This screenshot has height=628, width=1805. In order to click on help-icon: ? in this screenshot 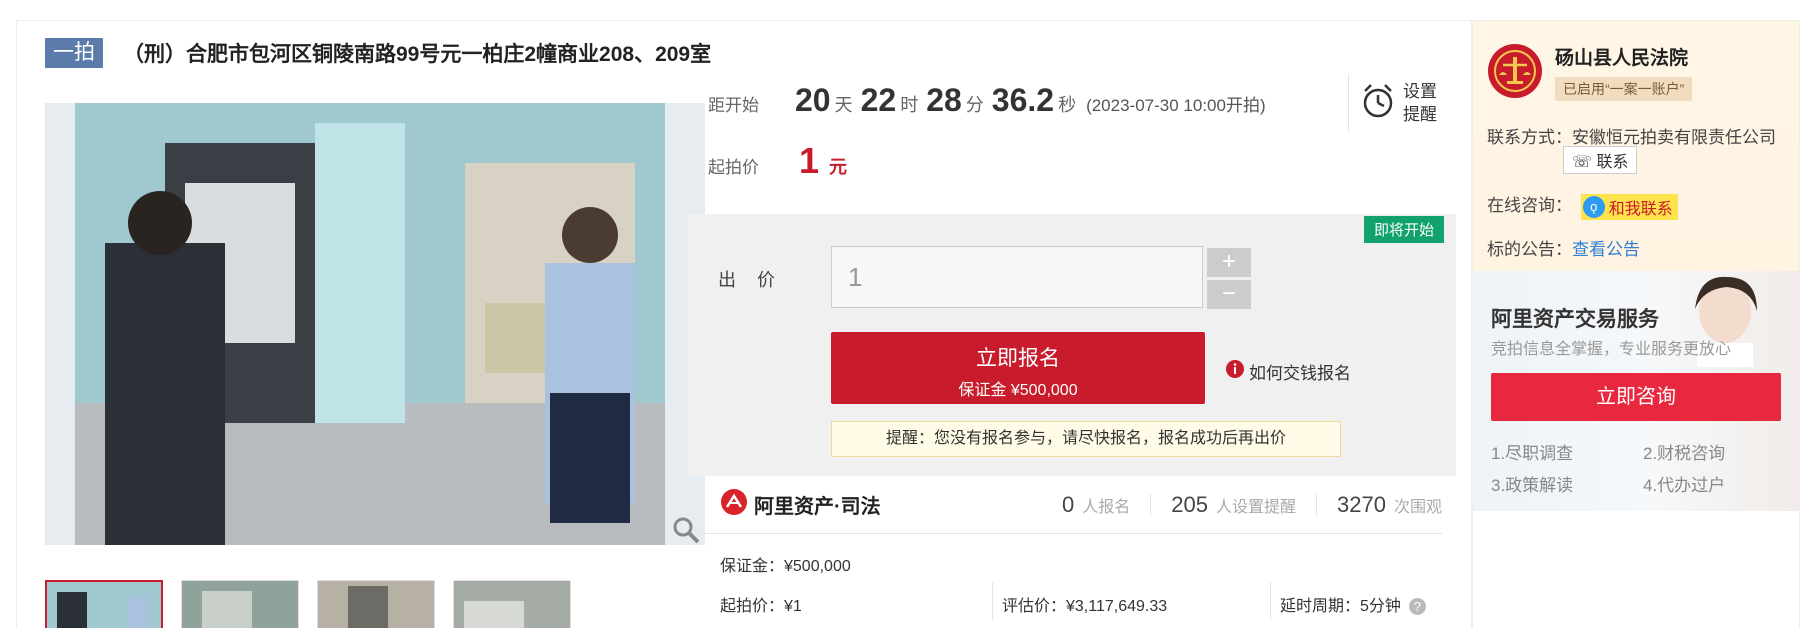, I will do `click(1417, 607)`.